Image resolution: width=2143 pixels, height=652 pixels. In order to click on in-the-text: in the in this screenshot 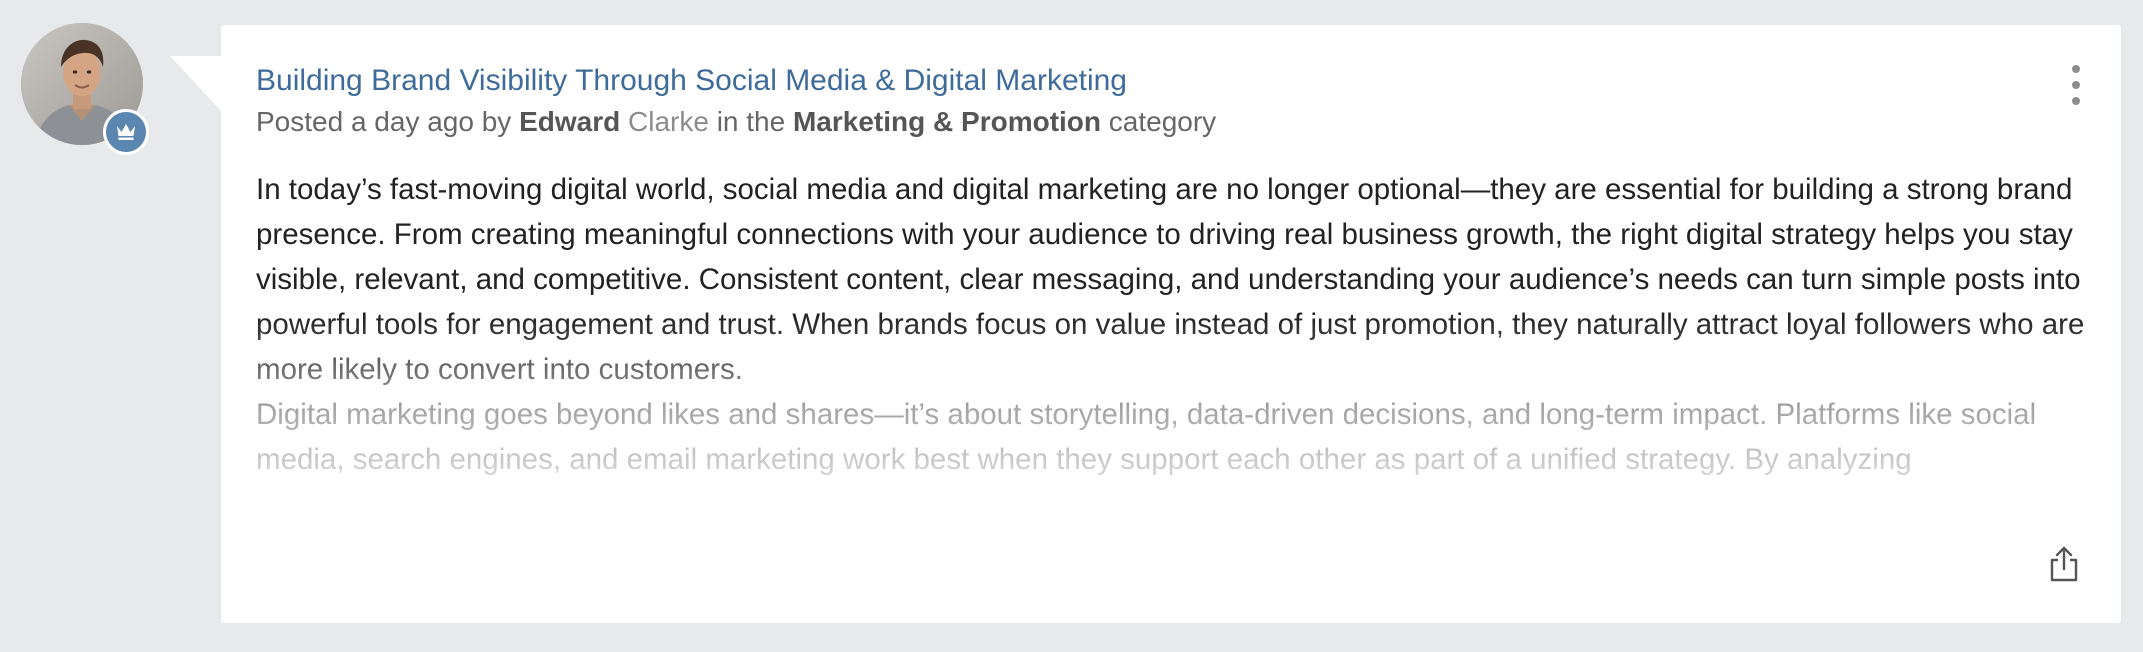, I will do `click(751, 121)`.